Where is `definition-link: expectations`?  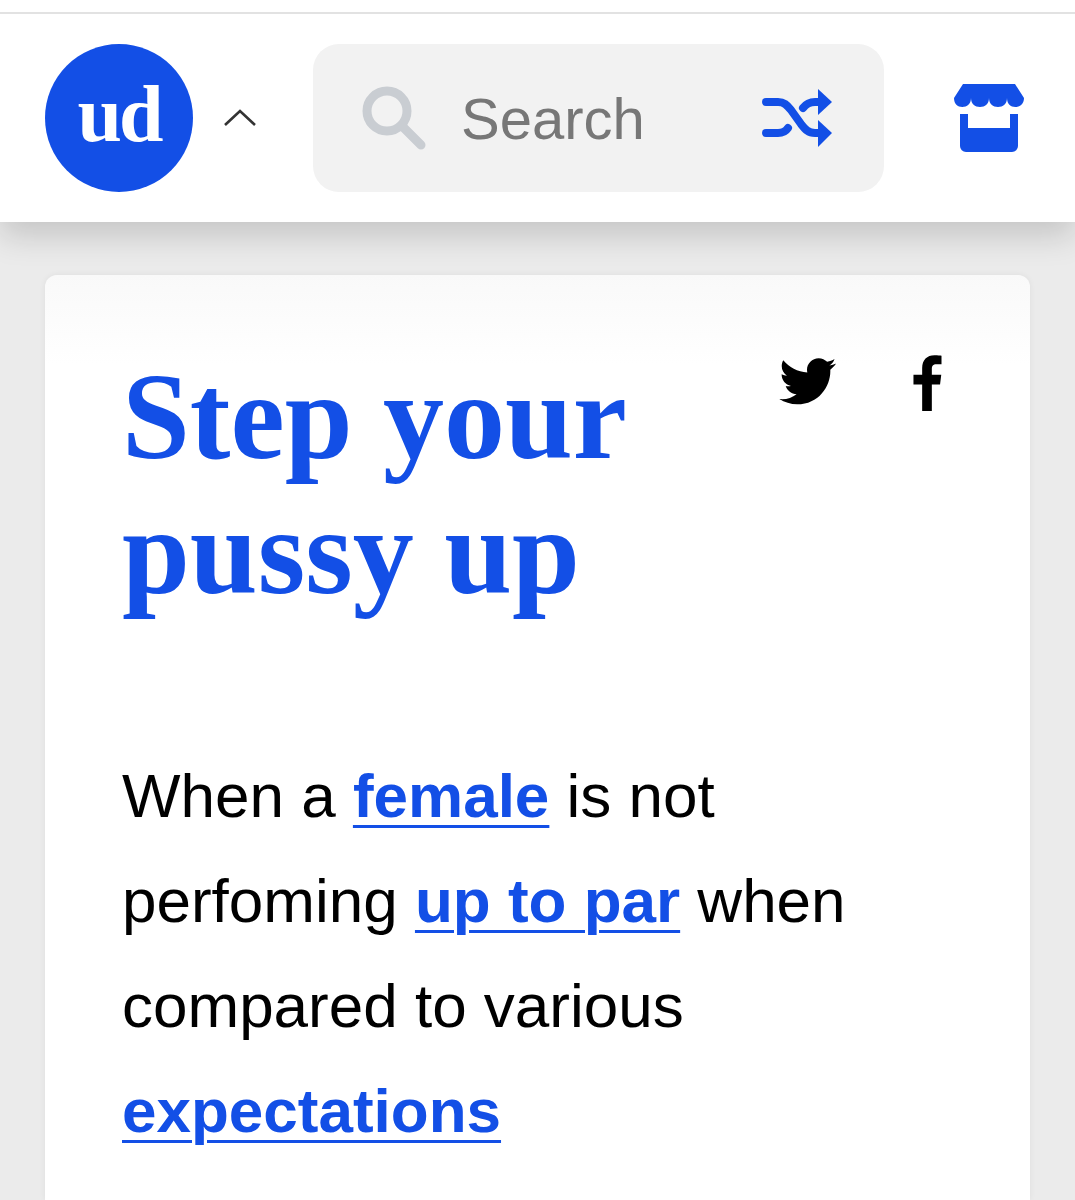 definition-link: expectations is located at coordinates (312, 1110).